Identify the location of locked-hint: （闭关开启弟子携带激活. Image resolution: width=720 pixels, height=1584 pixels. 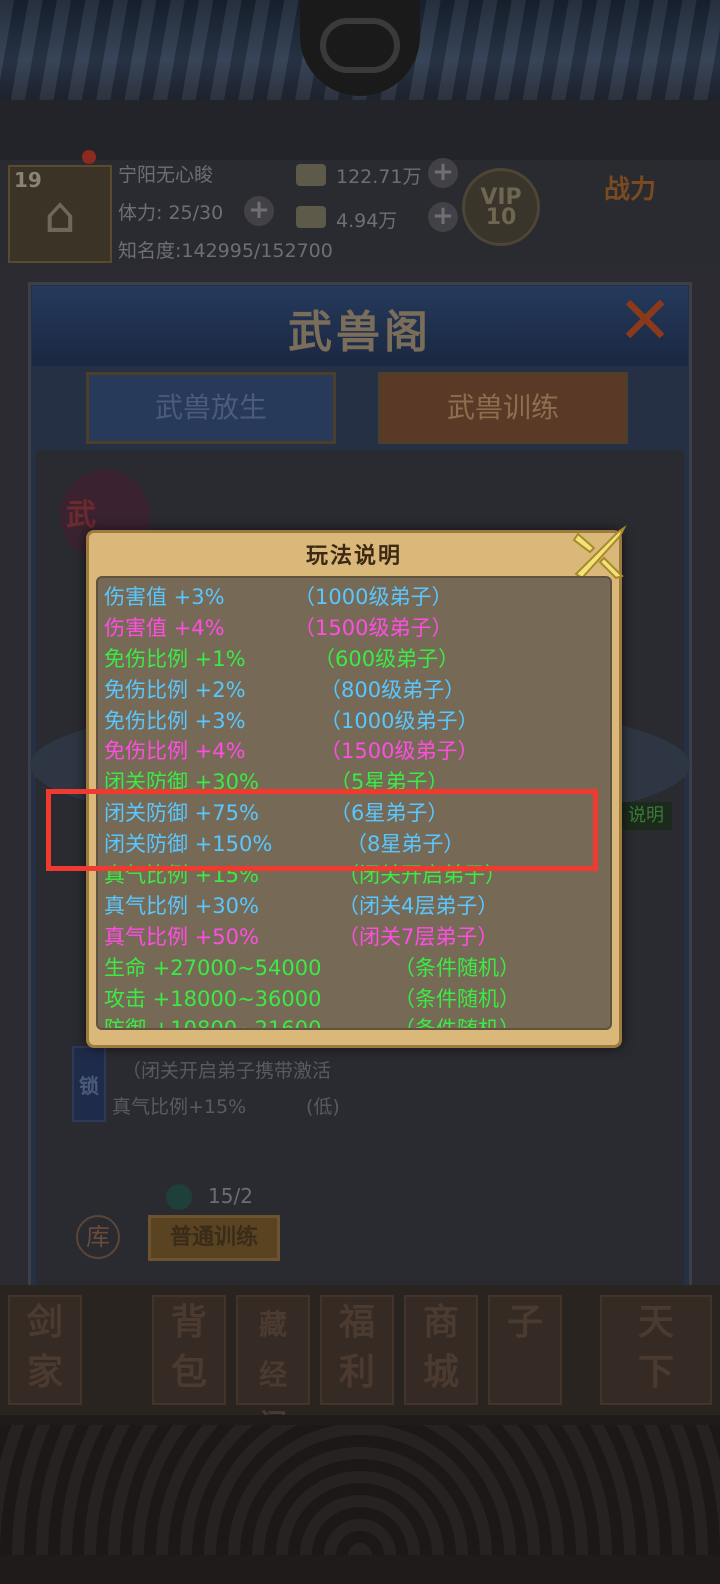
(227, 1071).